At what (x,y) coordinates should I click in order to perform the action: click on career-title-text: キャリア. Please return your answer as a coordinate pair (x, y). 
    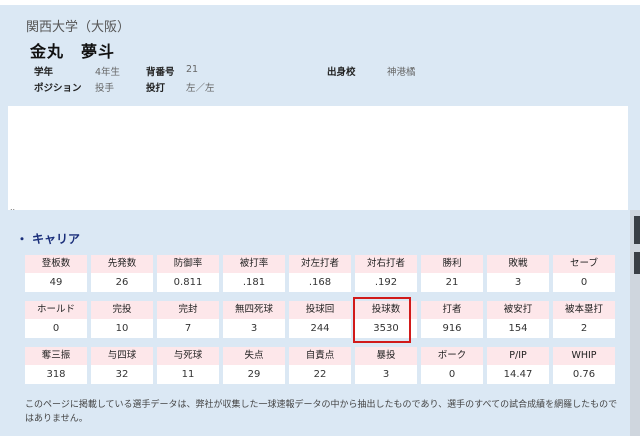
    Looking at the image, I should click on (56, 239).